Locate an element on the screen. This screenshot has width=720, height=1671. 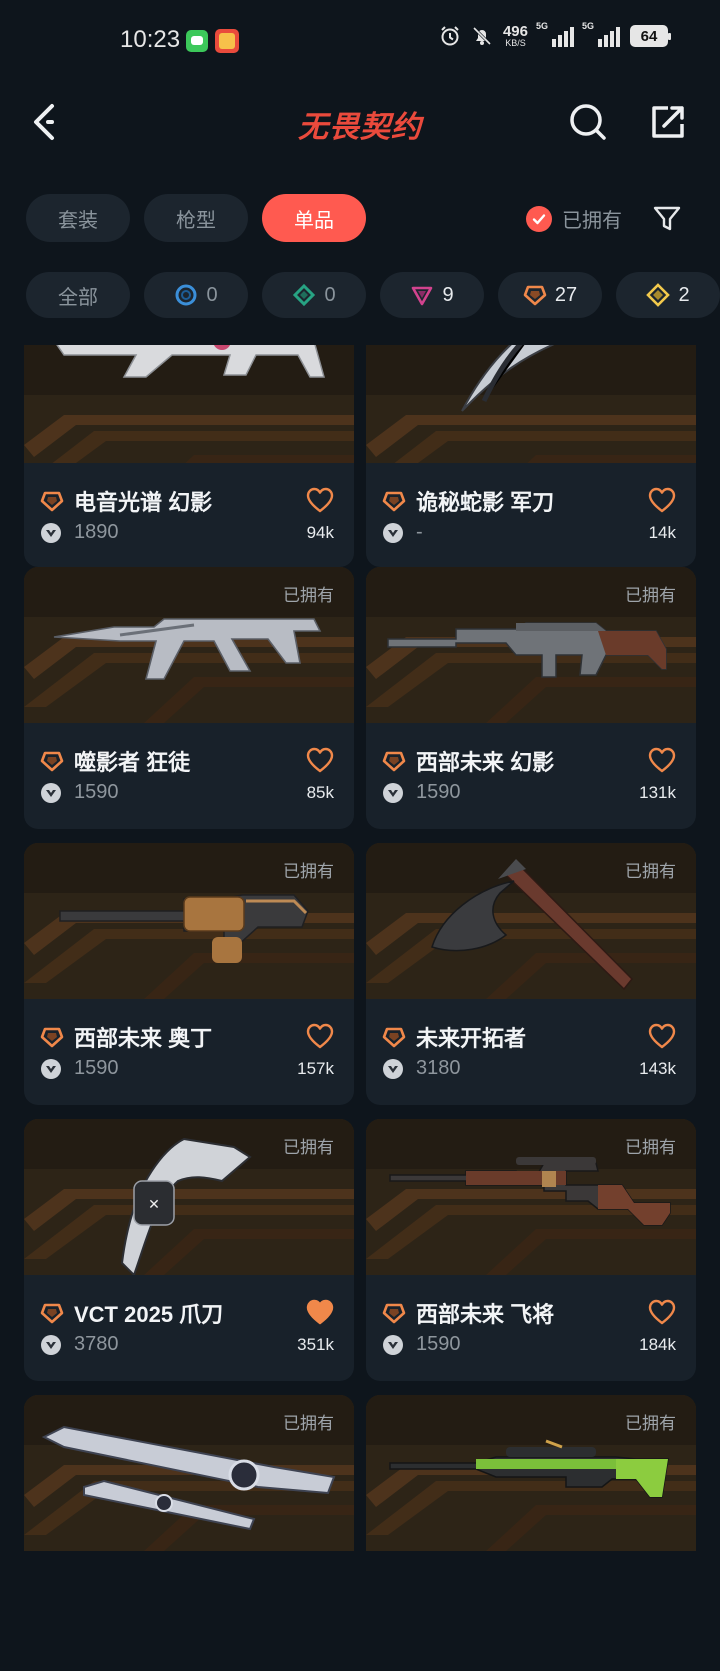
item-card: 已拥有 未来开拓者 3180 143k is located at coordinates (531, 981).